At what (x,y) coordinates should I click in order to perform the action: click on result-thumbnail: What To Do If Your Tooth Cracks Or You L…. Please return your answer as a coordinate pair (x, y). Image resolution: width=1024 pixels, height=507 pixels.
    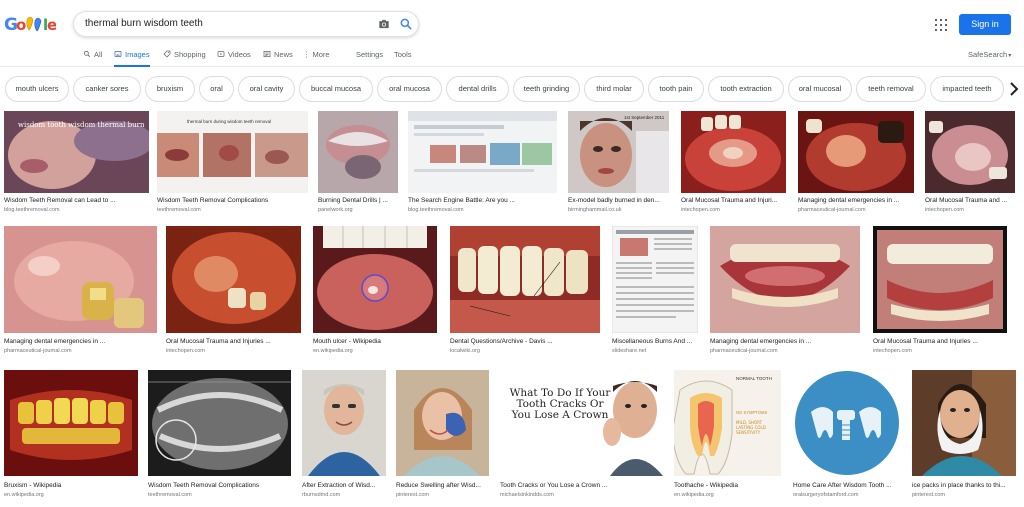
    Looking at the image, I should click on (581, 423).